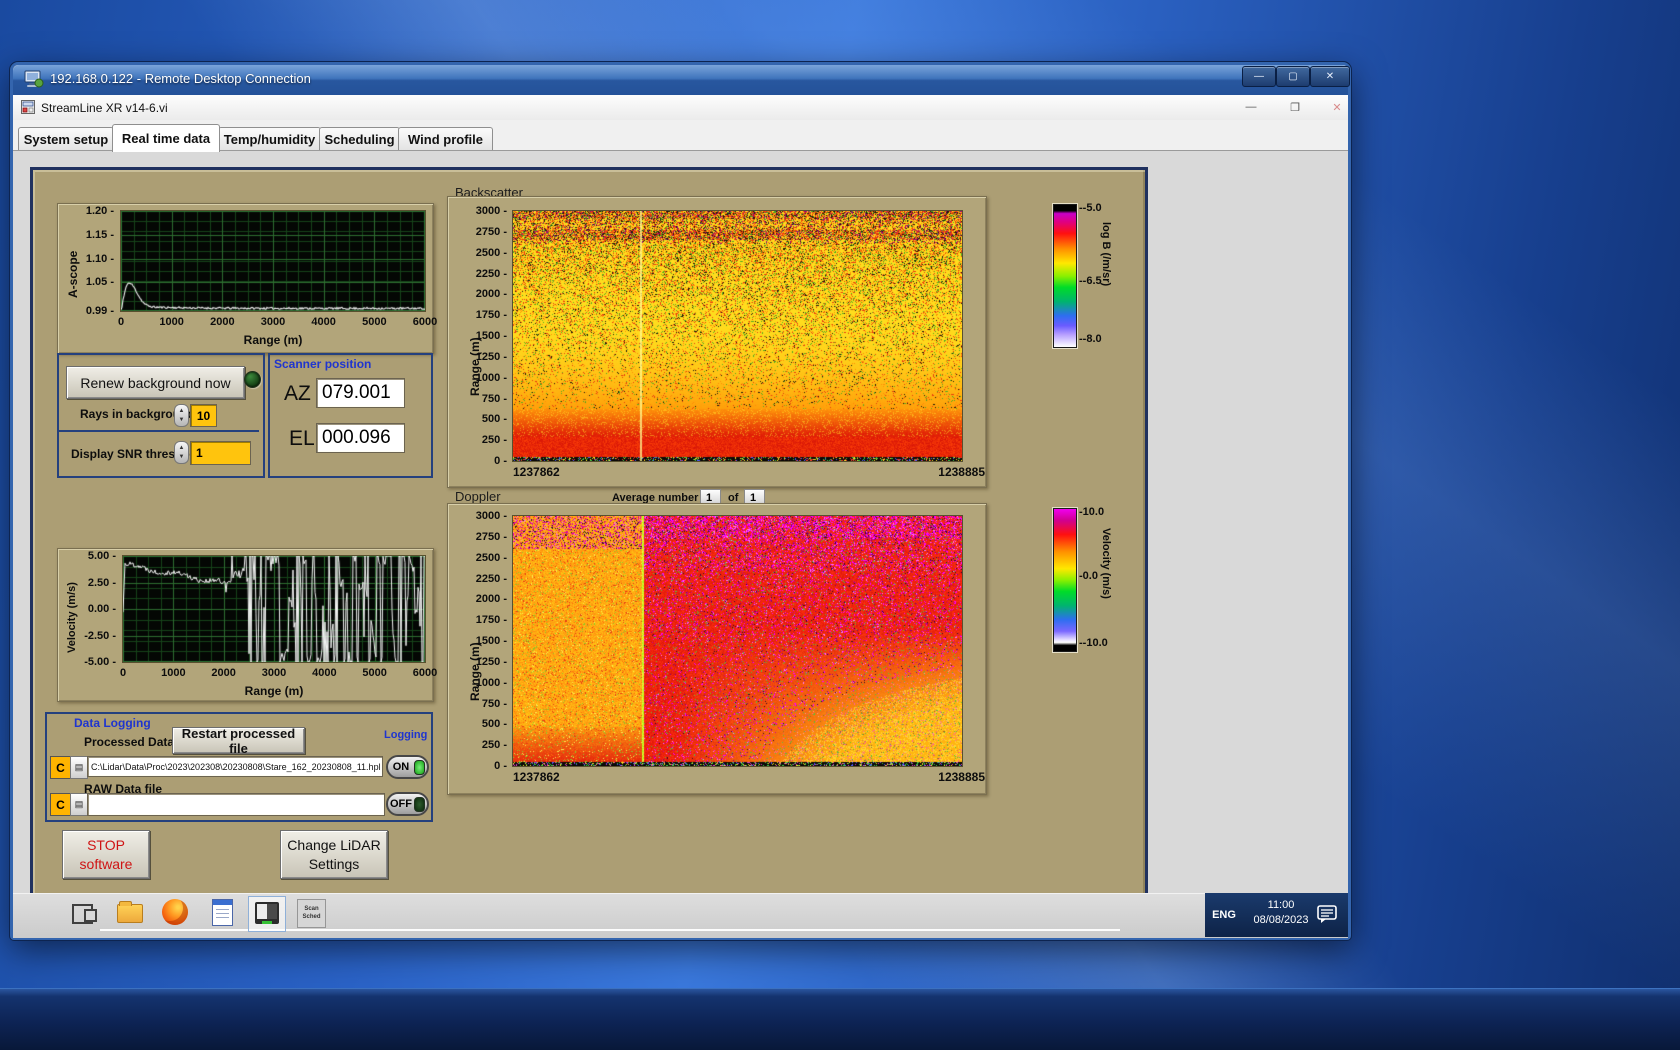 Image resolution: width=1680 pixels, height=1050 pixels. Describe the element at coordinates (356, 392) in the screenshot. I see `az-value: 079.001` at that location.